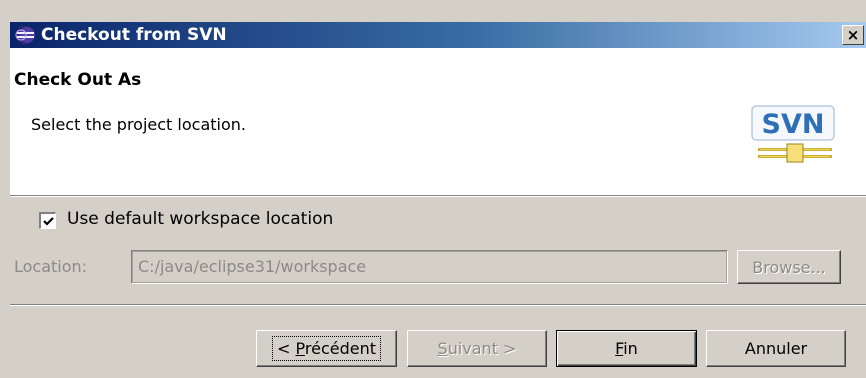  Describe the element at coordinates (793, 124) in the screenshot. I see `svn-logo-text: SVN` at that location.